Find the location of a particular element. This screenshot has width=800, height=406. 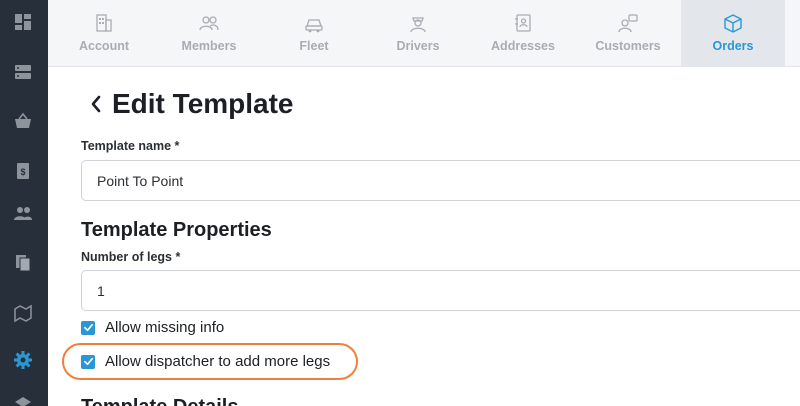

allow-missing-info-checkbox is located at coordinates (88, 327).